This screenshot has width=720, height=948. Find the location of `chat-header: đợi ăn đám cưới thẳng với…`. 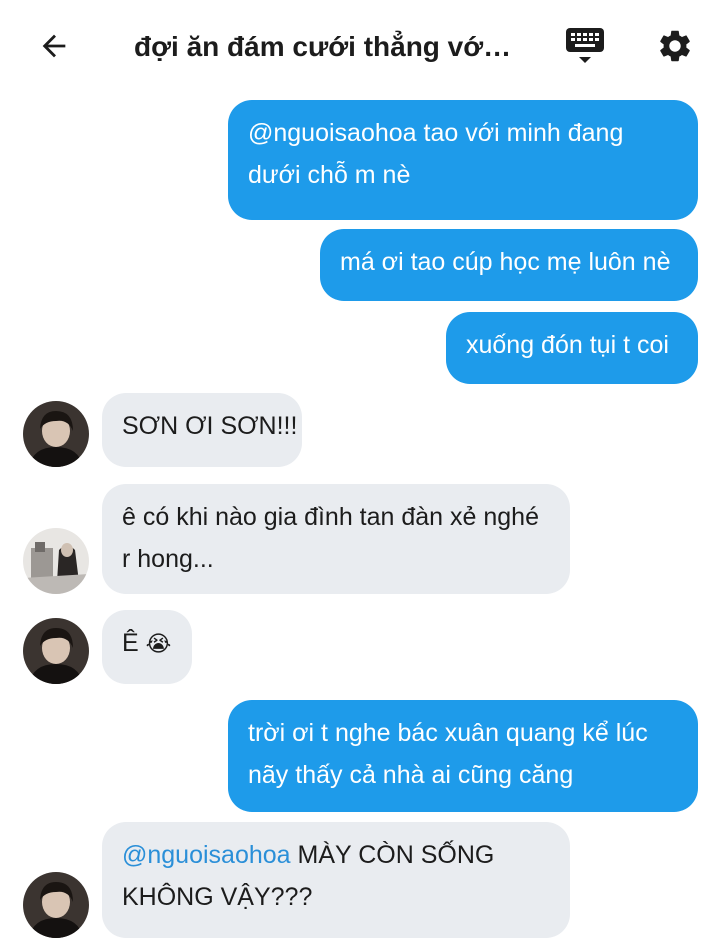

chat-header: đợi ăn đám cưới thẳng với… is located at coordinates (360, 45).